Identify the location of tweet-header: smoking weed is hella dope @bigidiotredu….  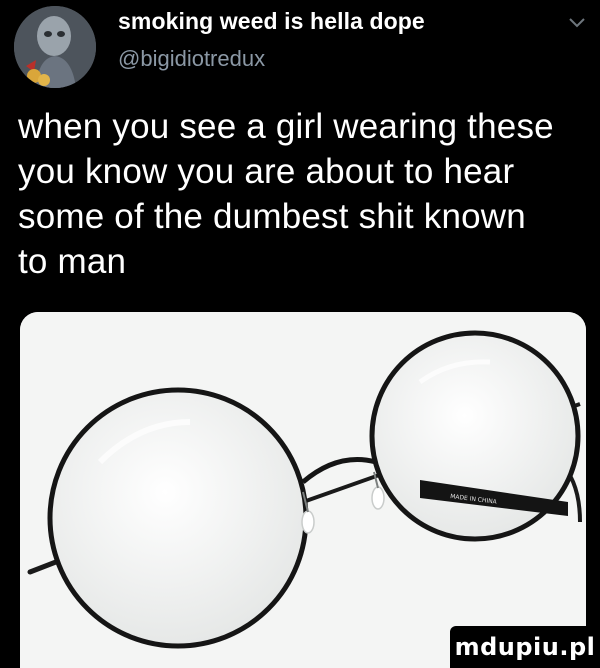
(300, 45).